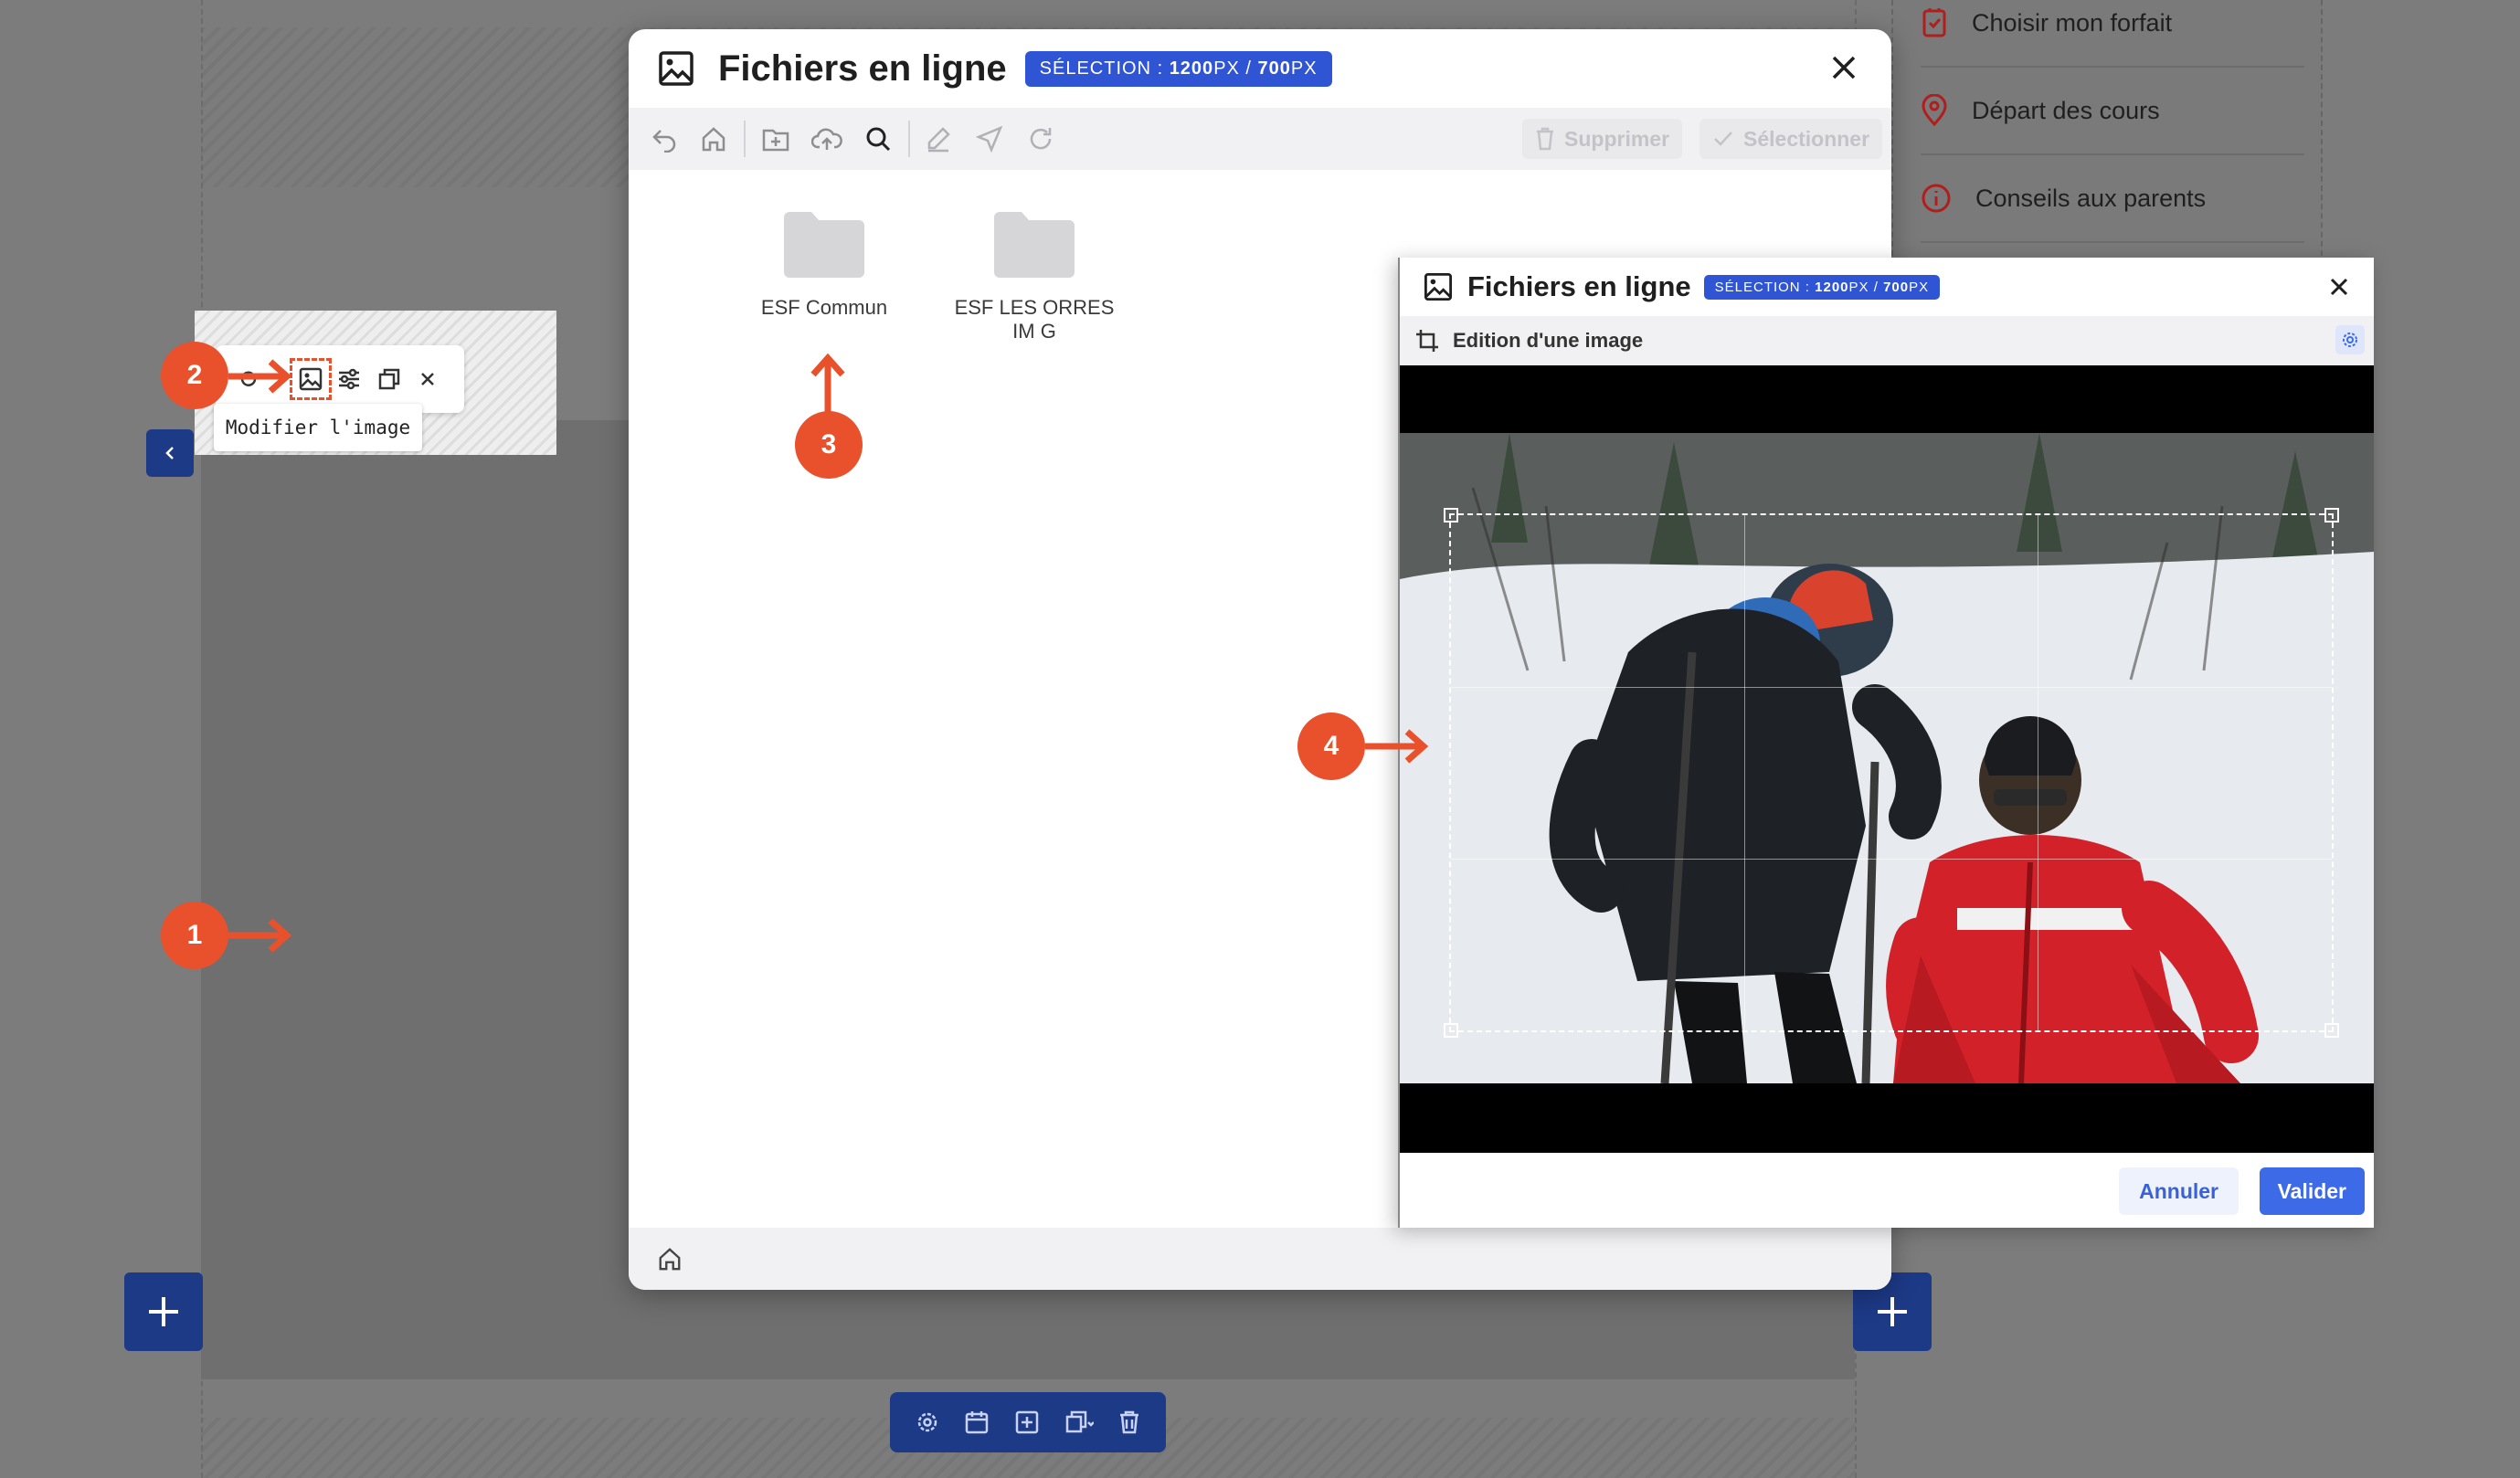  I want to click on calendar-icon, so click(977, 1422).